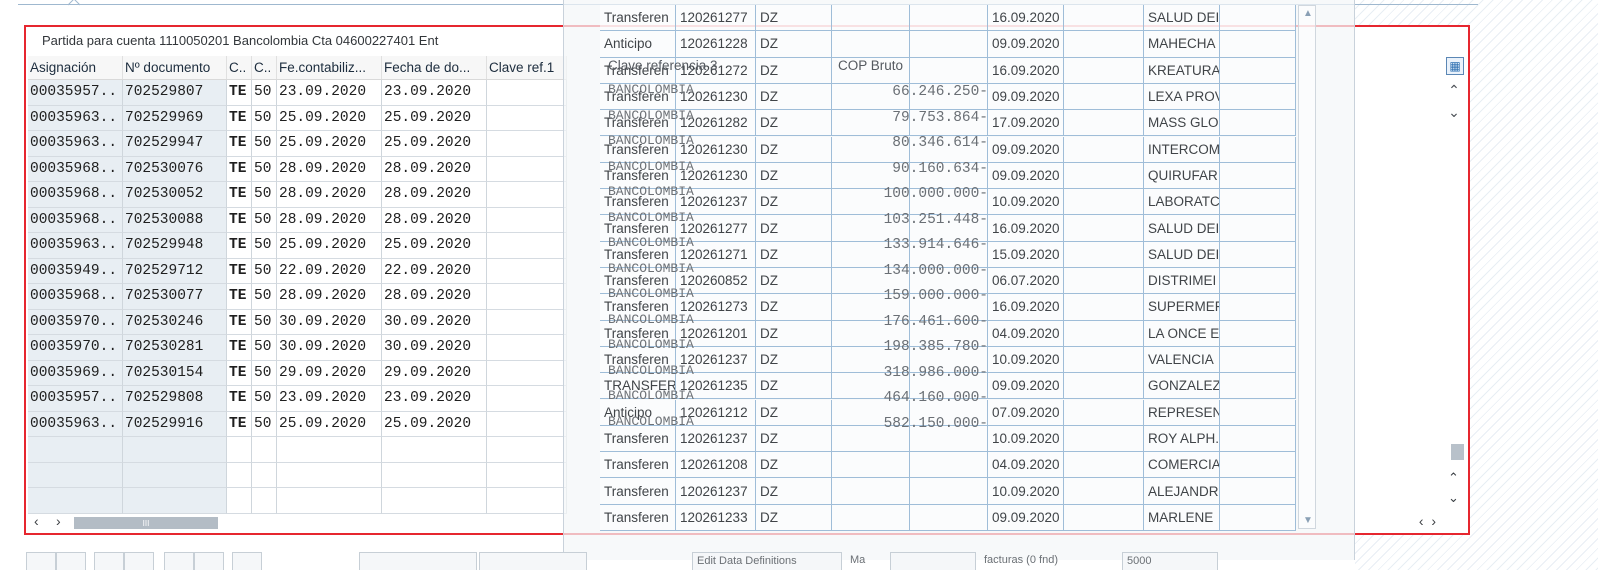  I want to click on overlay-cell: 120261277, so click(716, 18).